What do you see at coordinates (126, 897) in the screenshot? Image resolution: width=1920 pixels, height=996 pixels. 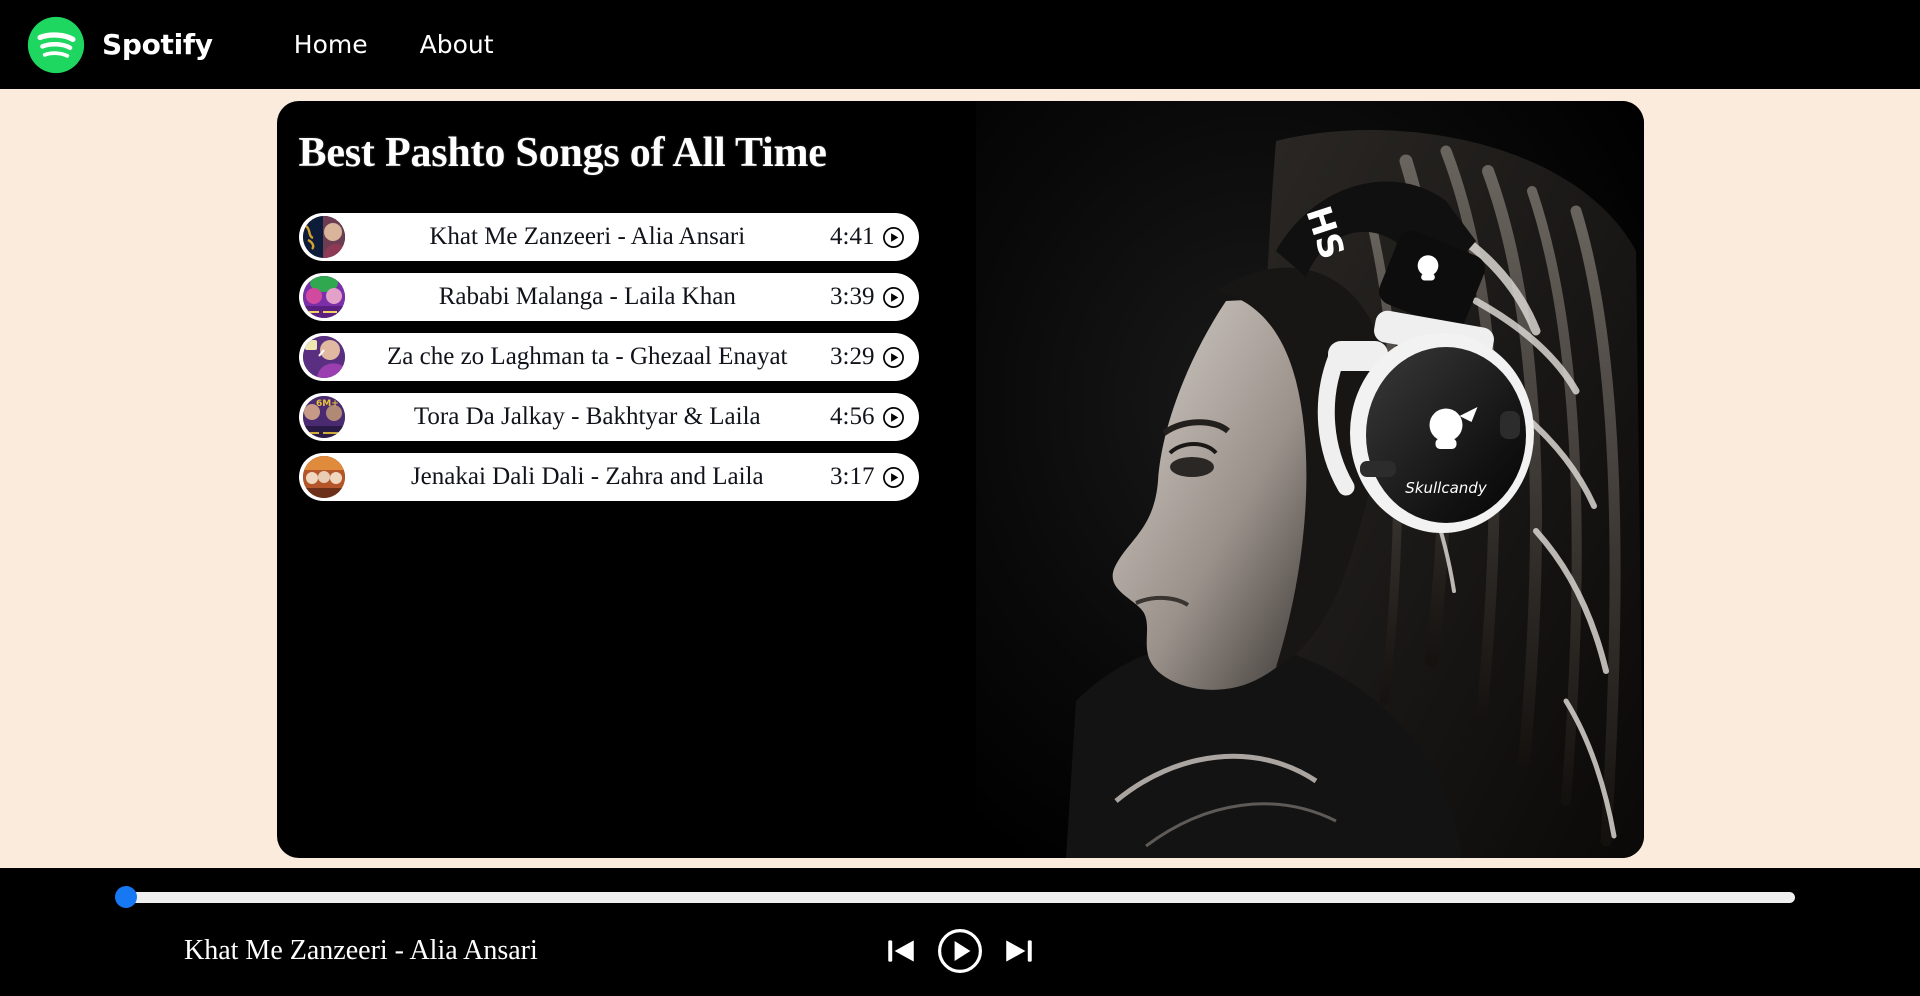 I see `seek-thumb` at bounding box center [126, 897].